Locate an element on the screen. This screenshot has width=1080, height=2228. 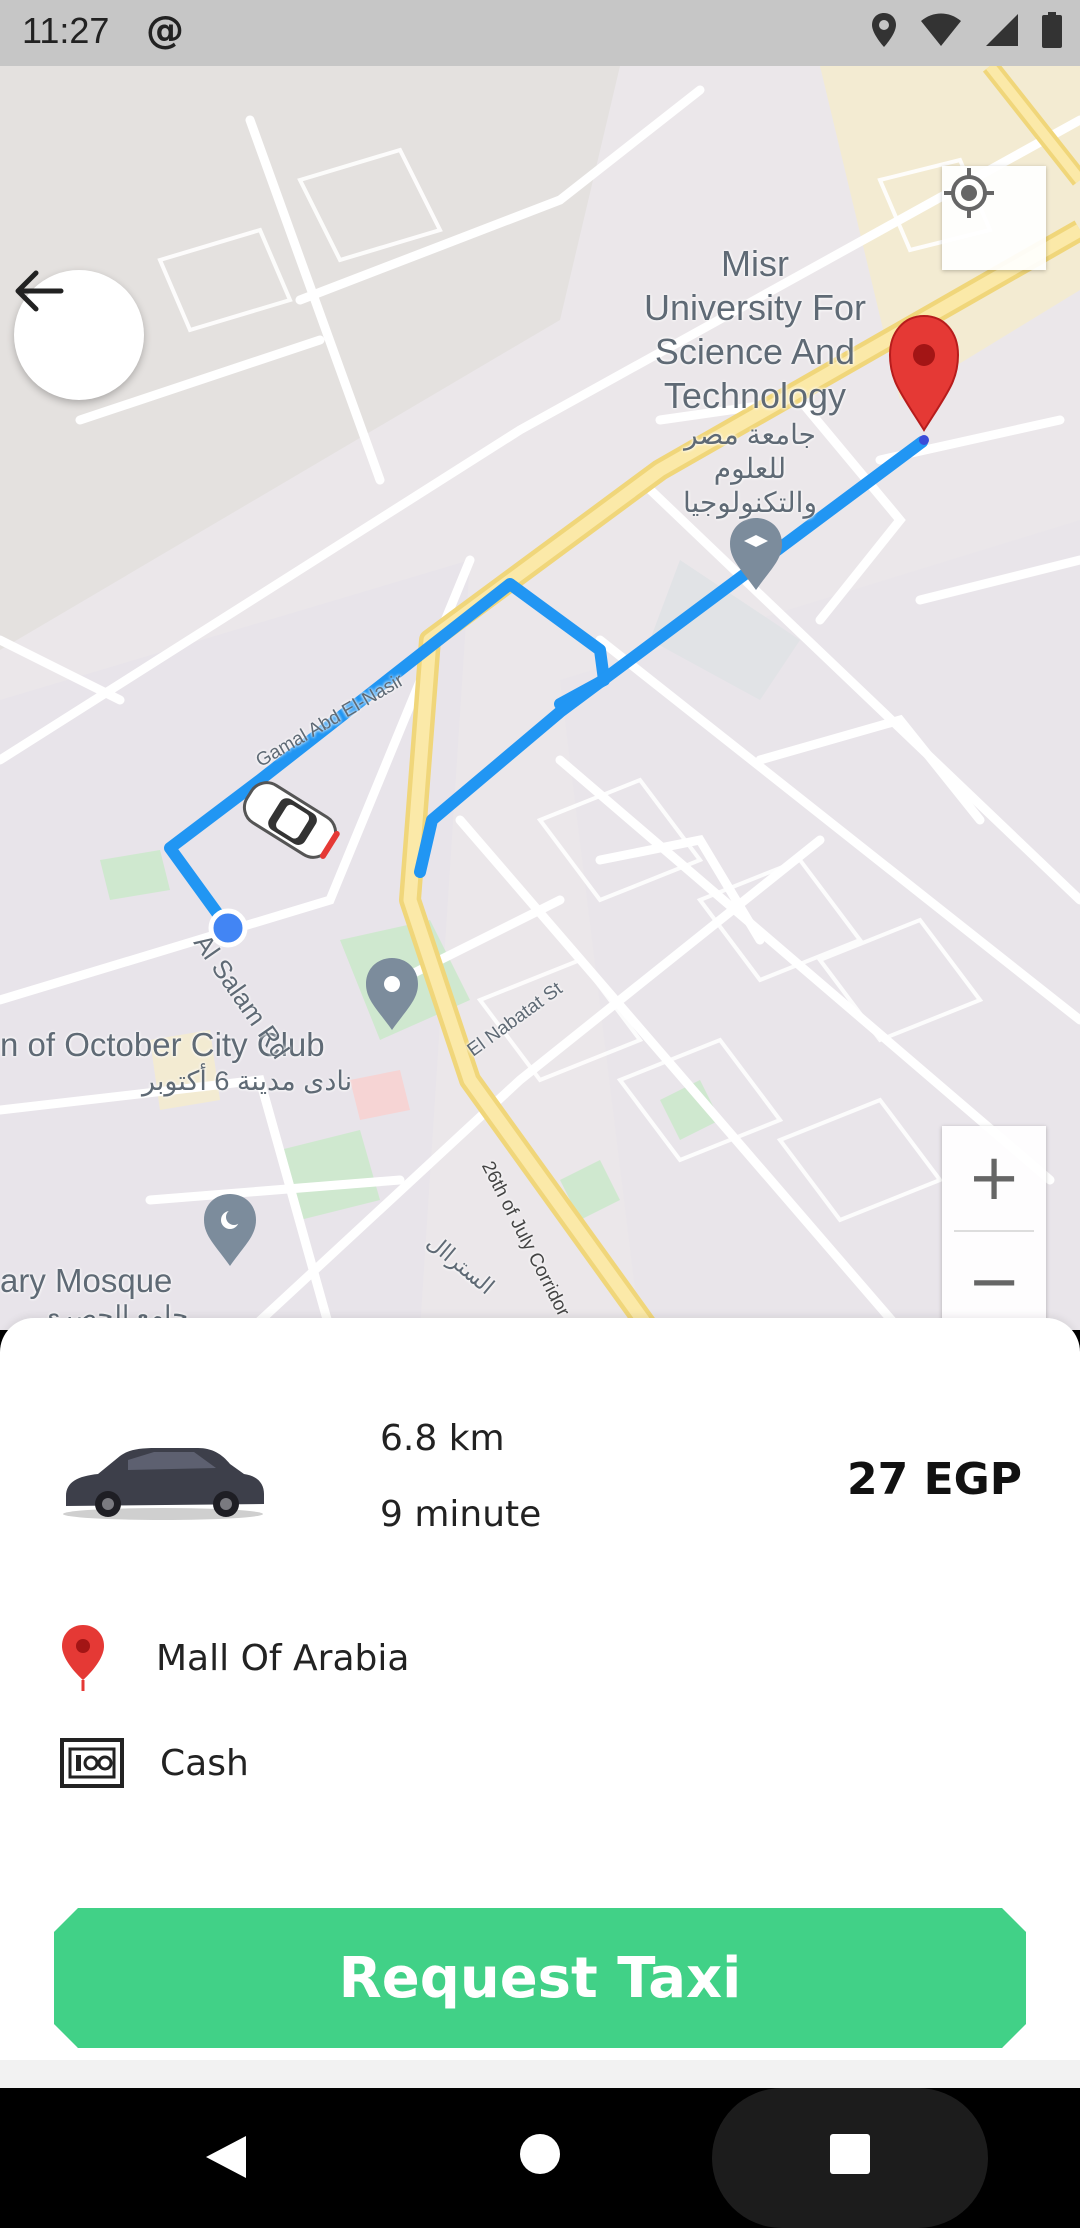
my-location-button is located at coordinates (994, 218).